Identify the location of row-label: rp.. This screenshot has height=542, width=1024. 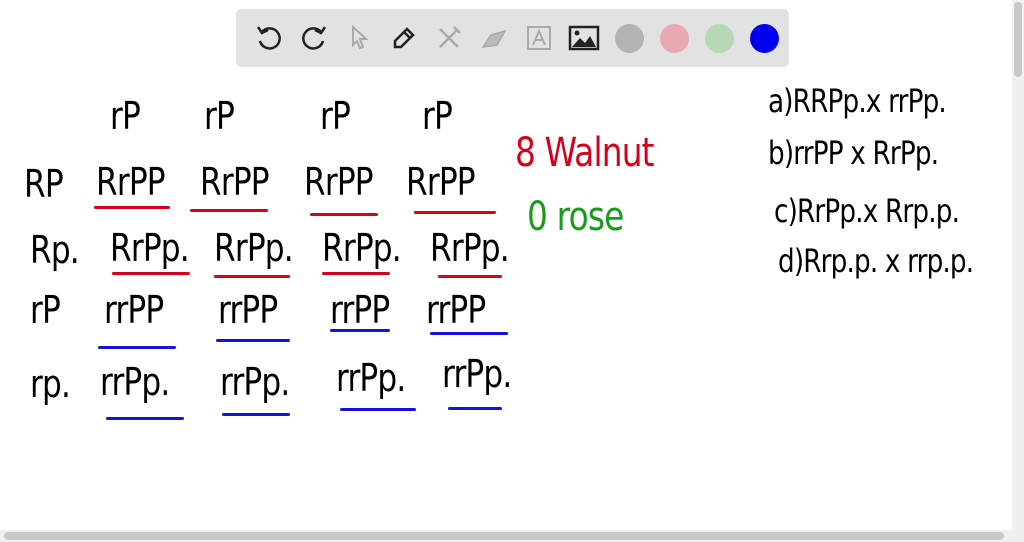
(50, 384).